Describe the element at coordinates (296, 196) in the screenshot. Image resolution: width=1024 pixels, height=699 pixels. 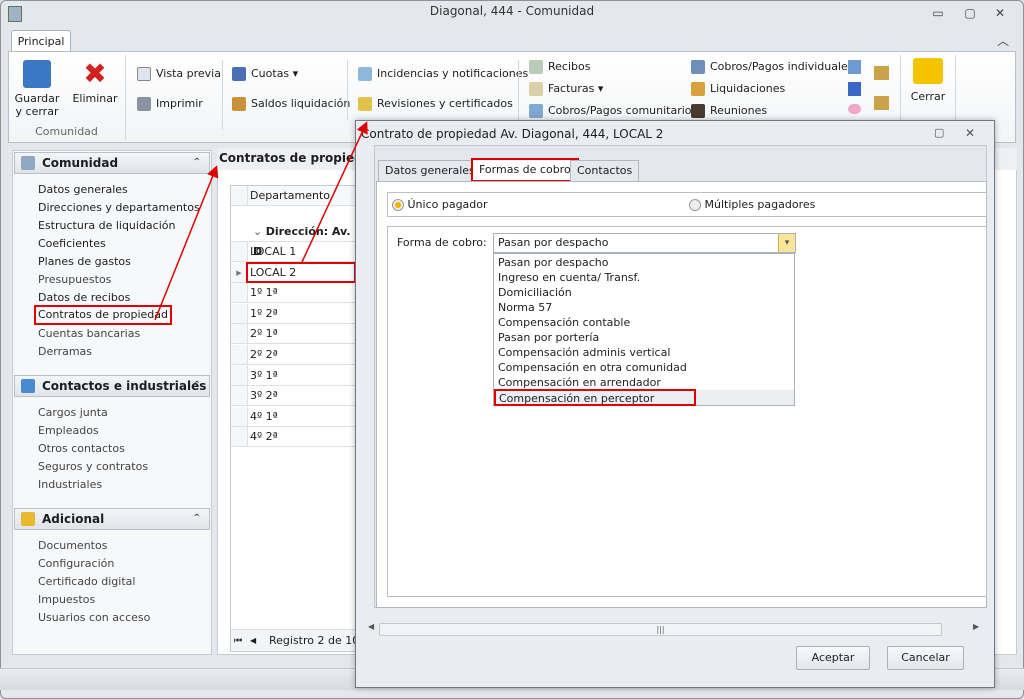
I see `grid-header: Departamento` at that location.